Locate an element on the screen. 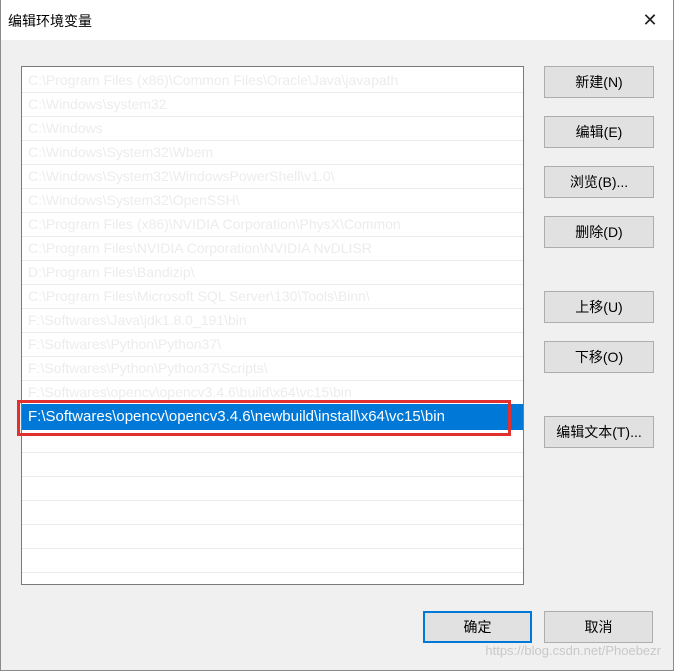 The image size is (674, 671). cancel-button: 取消 is located at coordinates (598, 627).